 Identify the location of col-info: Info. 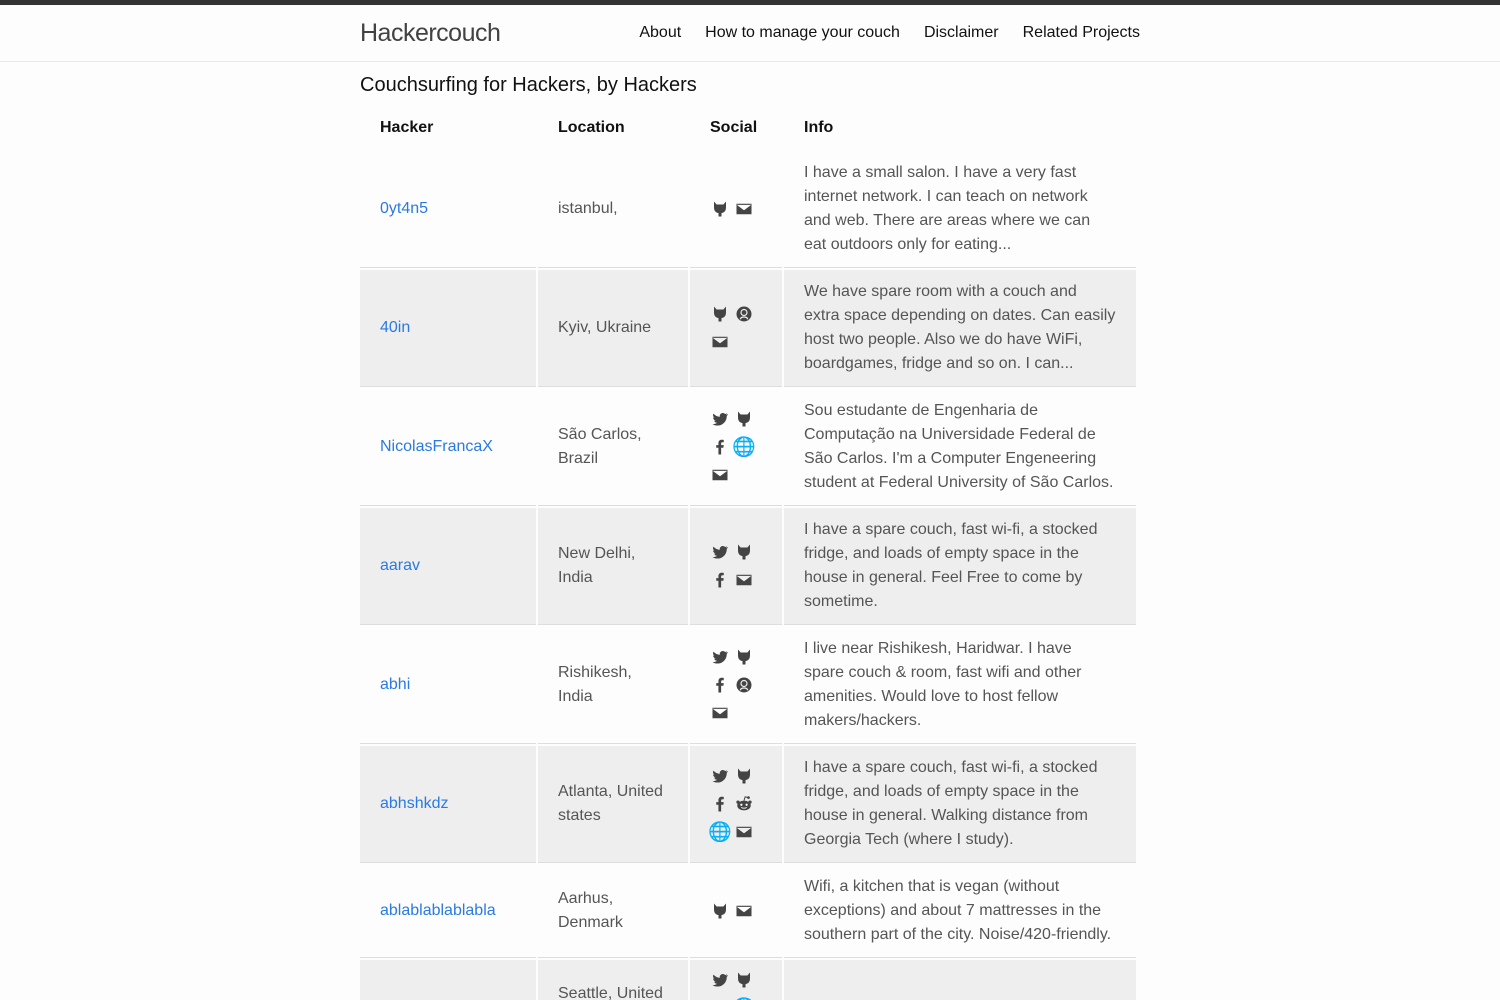
(819, 127).